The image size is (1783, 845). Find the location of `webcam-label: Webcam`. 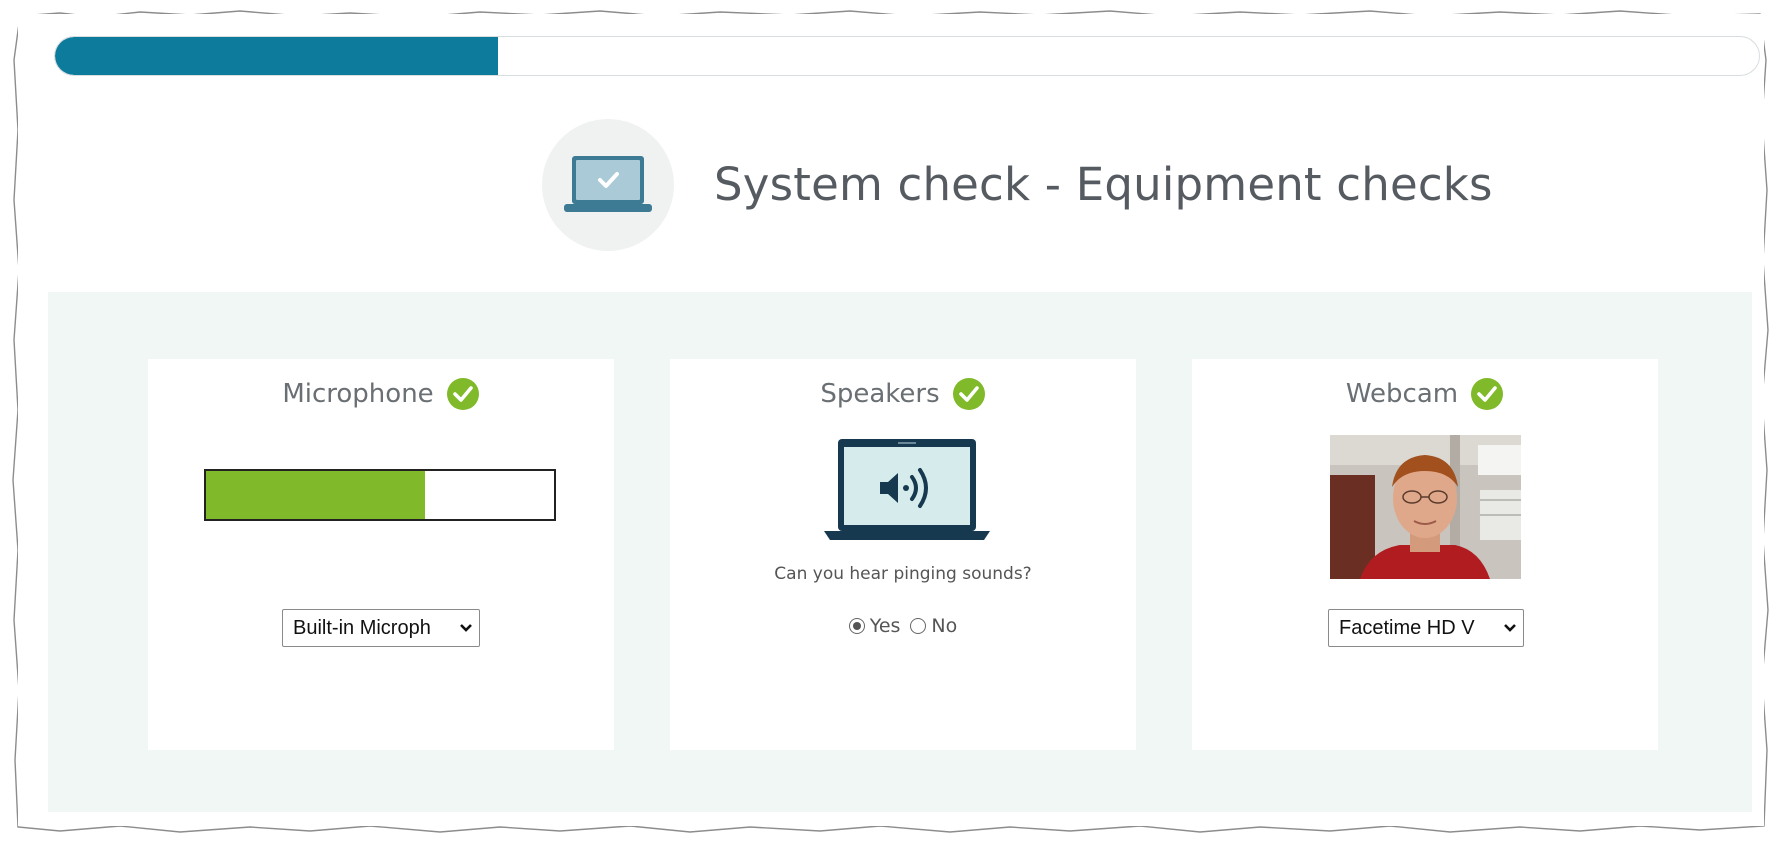

webcam-label: Webcam is located at coordinates (1402, 394).